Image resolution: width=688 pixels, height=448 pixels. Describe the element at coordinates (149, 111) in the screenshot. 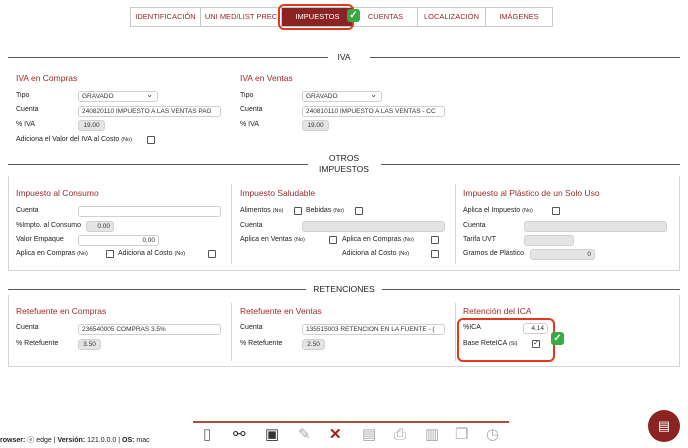

I see `iva-compras-cuenta-field: 240820110 IMPUESTO A LAS VENTAS PAG` at that location.